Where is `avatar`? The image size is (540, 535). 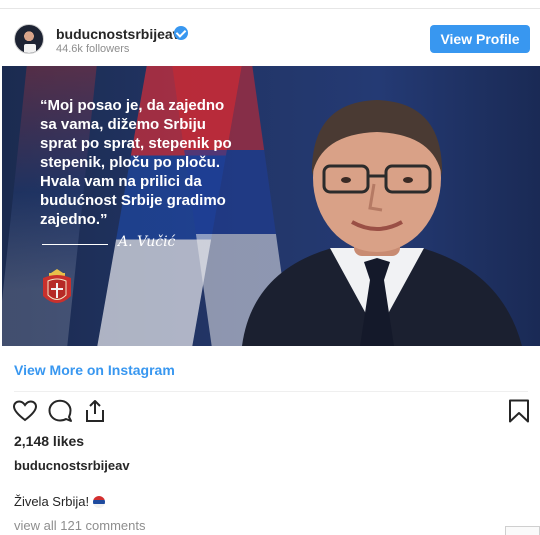 avatar is located at coordinates (29, 39).